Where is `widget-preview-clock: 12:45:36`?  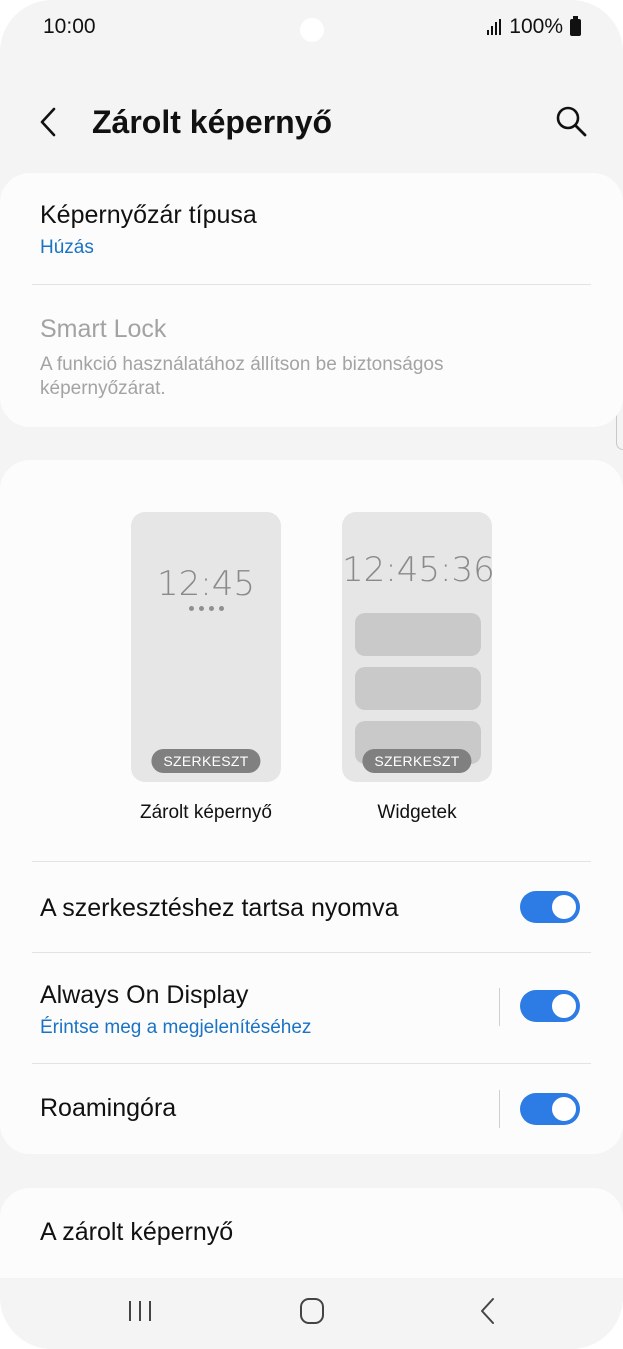
widget-preview-clock: 12:45:36 is located at coordinates (418, 570).